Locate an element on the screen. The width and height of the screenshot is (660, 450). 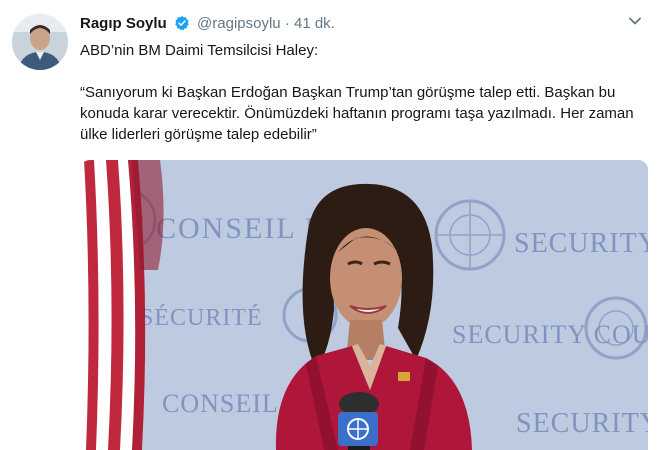
author-name: Ragıp Soylu is located at coordinates (123, 23).